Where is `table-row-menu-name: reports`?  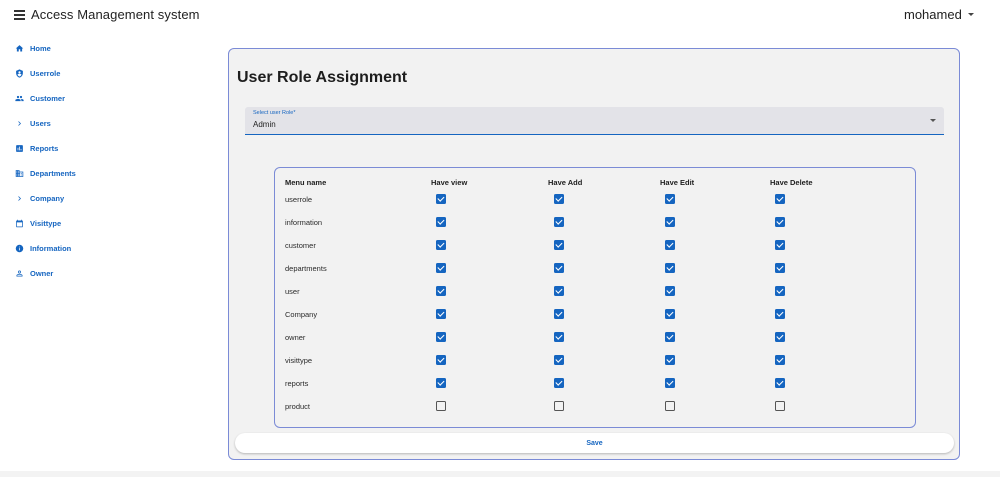 table-row-menu-name: reports is located at coordinates (297, 383).